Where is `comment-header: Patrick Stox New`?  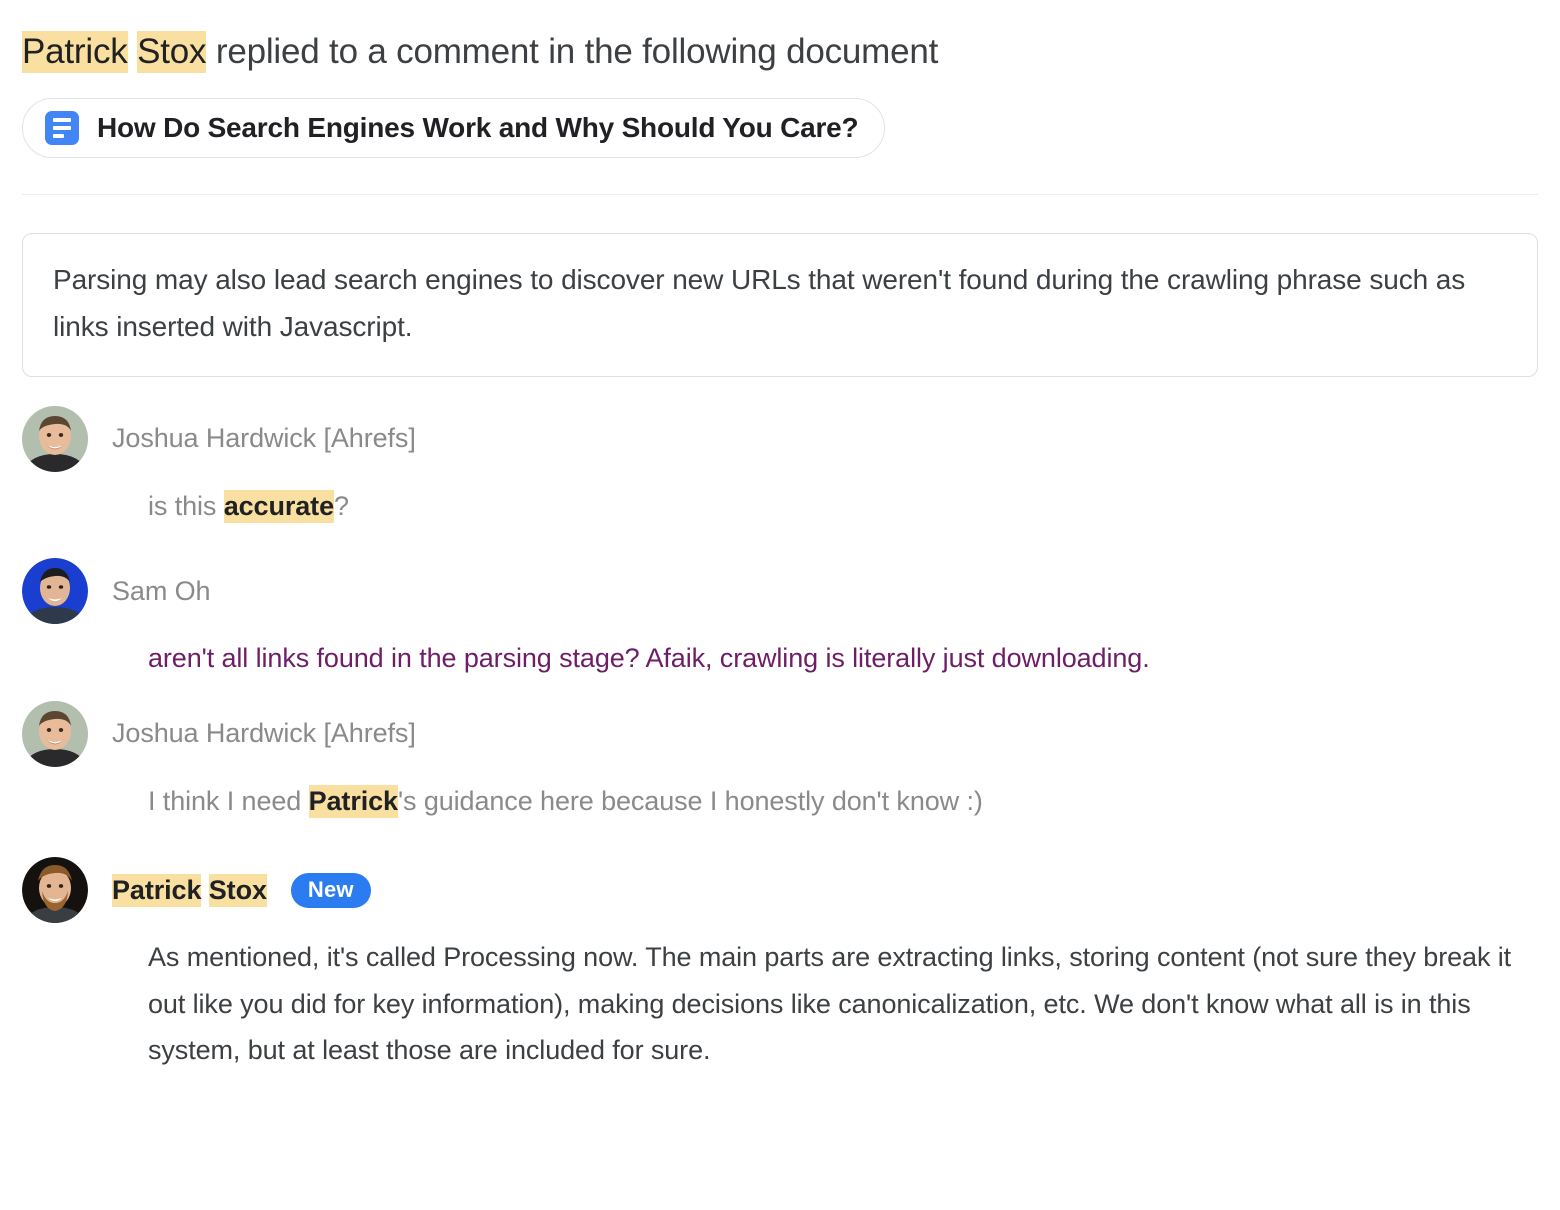 comment-header: Patrick Stox New is located at coordinates (780, 890).